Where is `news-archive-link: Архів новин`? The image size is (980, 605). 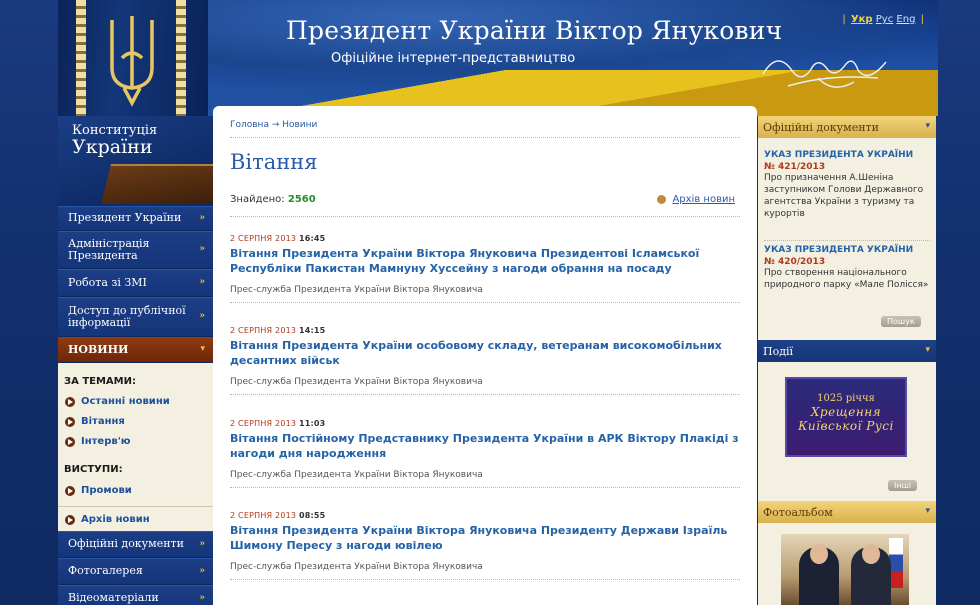 news-archive-link: Архів новин is located at coordinates (107, 519).